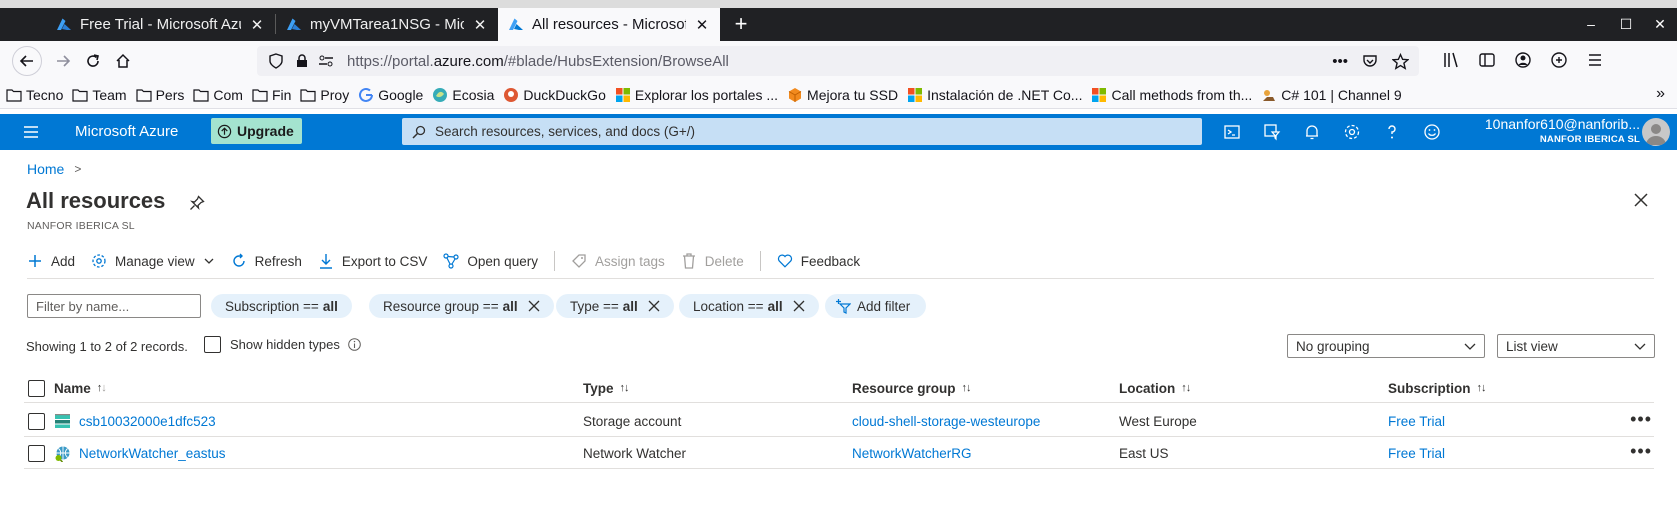 The image size is (1677, 507). I want to click on bookmark-item: Google, so click(390, 95).